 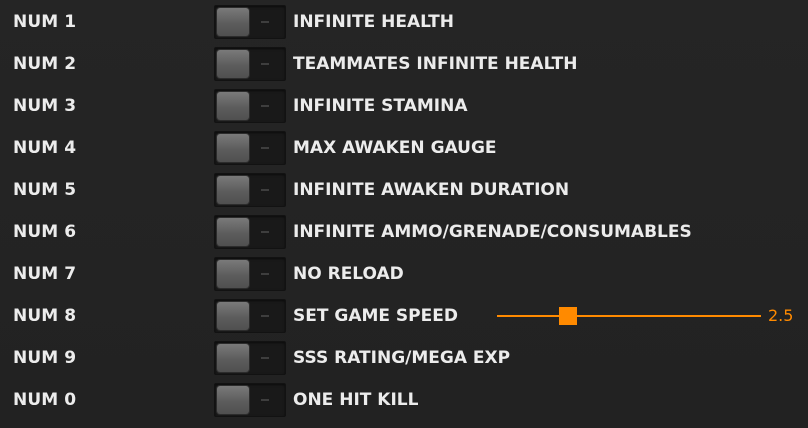 I want to click on slider-track, so click(x=629, y=316).